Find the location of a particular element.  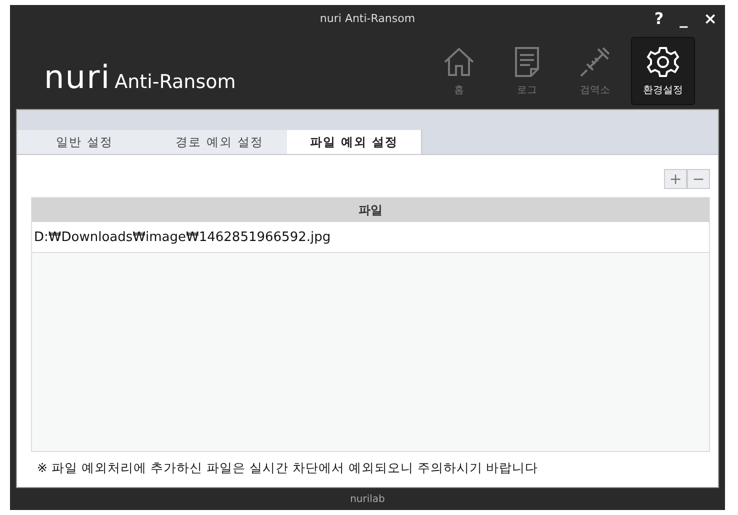

footer-text: nurilab is located at coordinates (367, 499).